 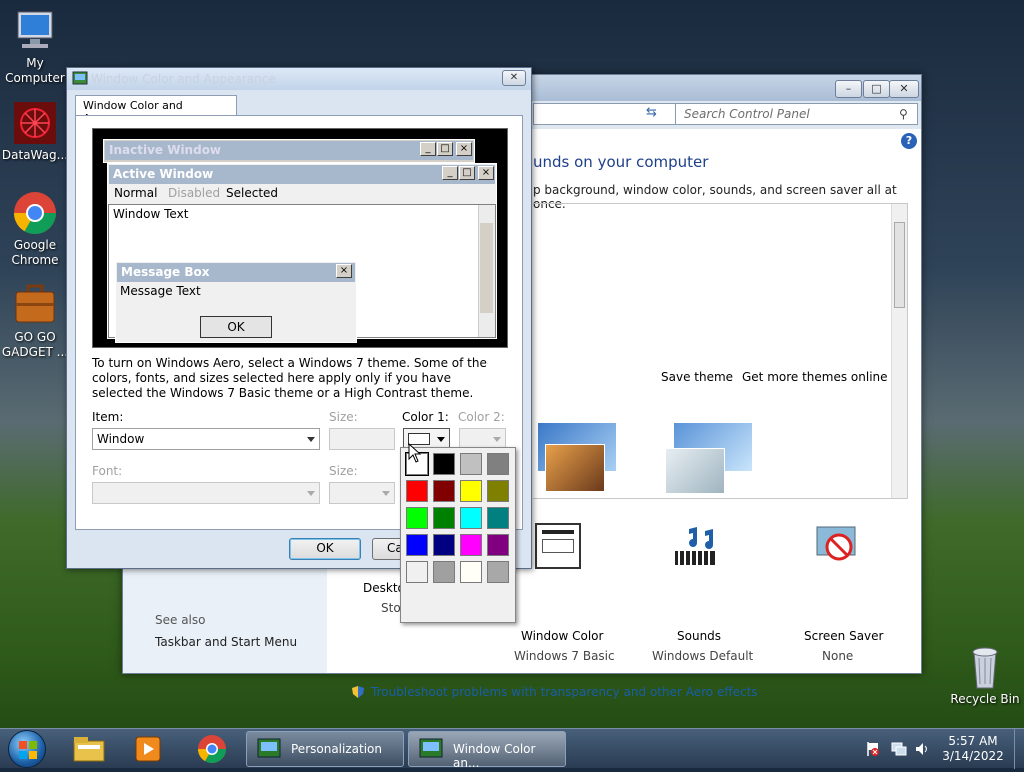 I want to click on inactive-window-title: Inactive Window, so click(x=289, y=150).